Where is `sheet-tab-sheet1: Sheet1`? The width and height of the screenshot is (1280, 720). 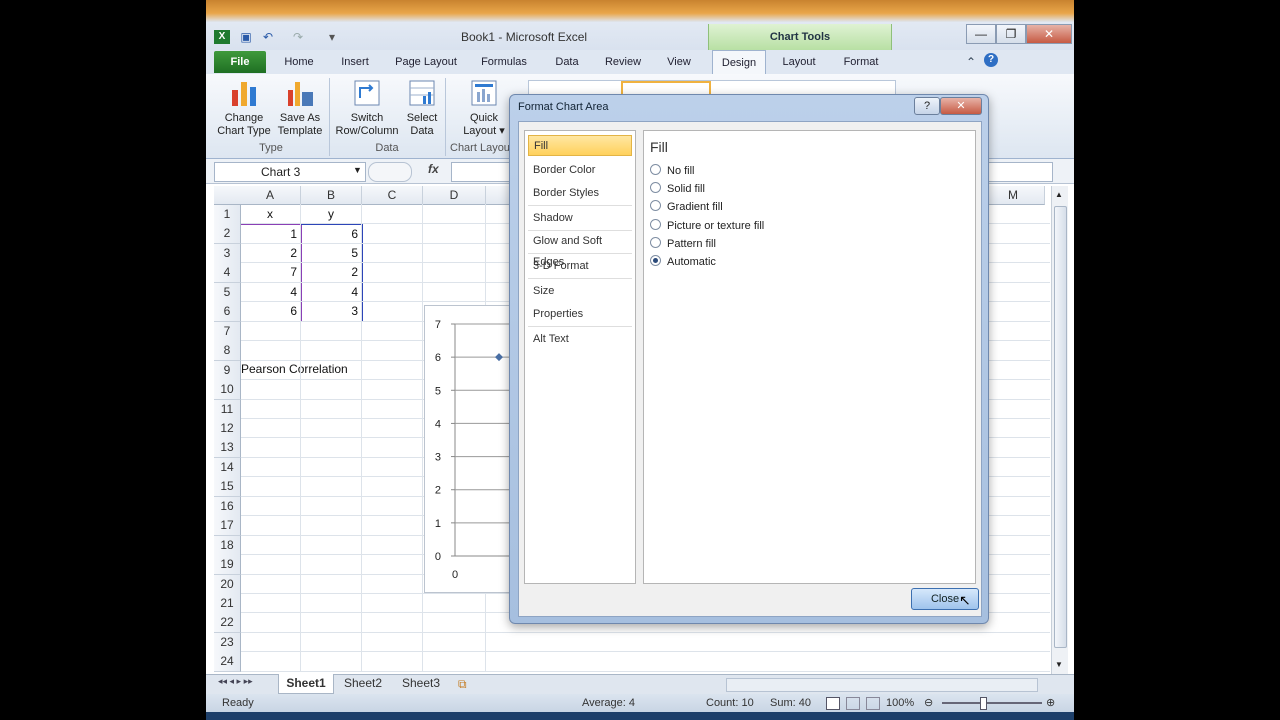
sheet-tab-sheet1: Sheet1 is located at coordinates (306, 684).